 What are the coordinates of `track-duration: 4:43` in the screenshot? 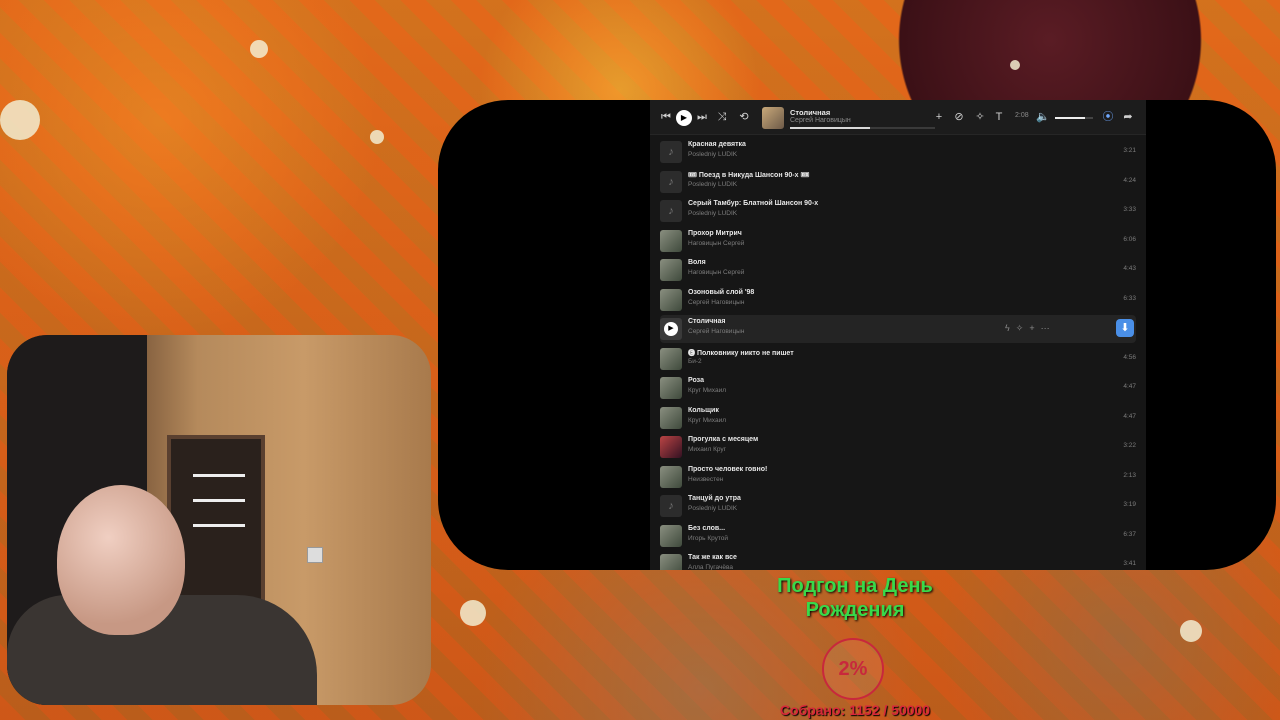 It's located at (1129, 268).